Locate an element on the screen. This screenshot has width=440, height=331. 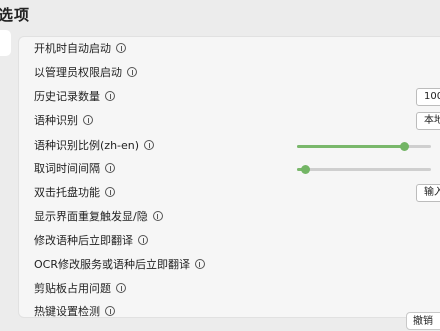
setting-row-history: 历史记录数量 100 is located at coordinates (229, 97).